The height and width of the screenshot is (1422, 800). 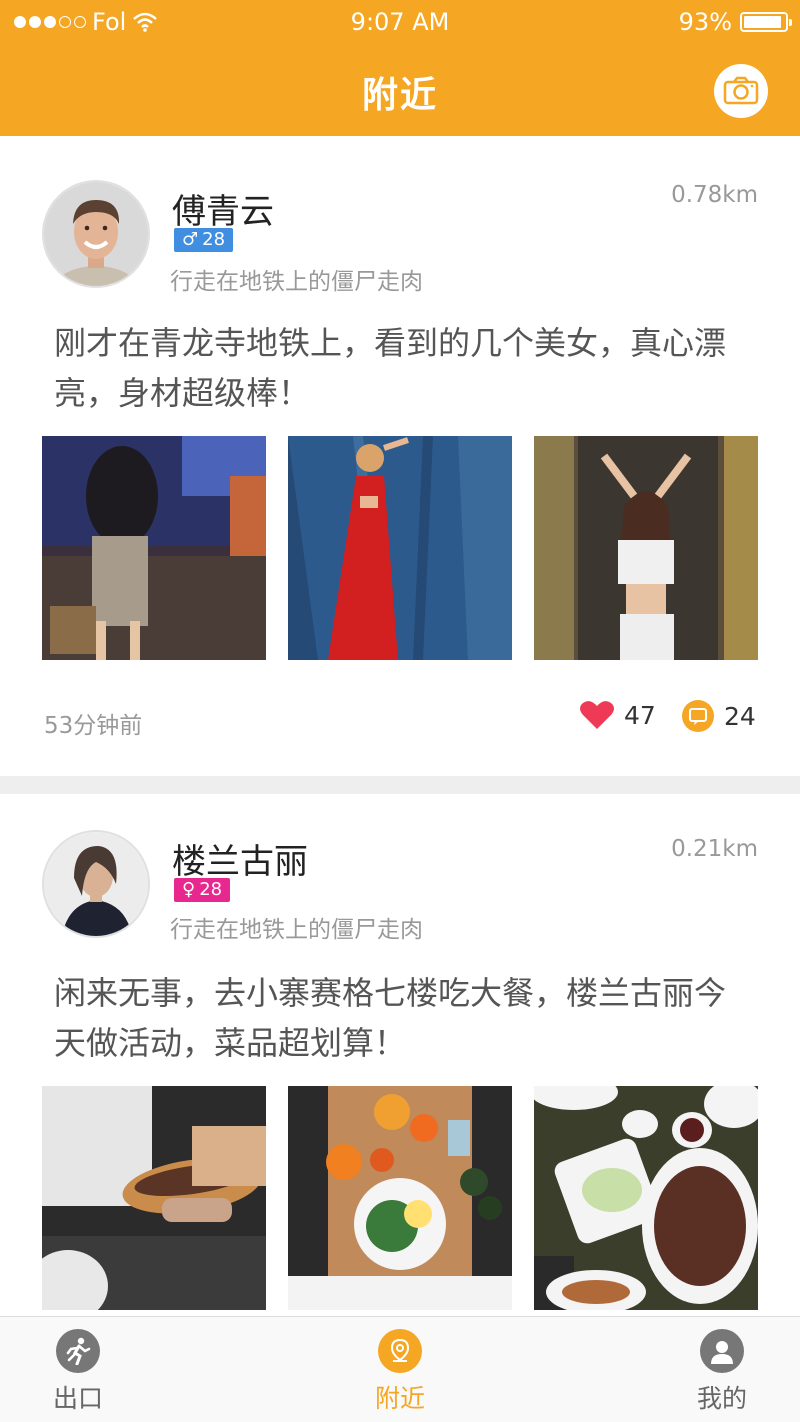 I want to click on comment-button: 24, so click(x=719, y=716).